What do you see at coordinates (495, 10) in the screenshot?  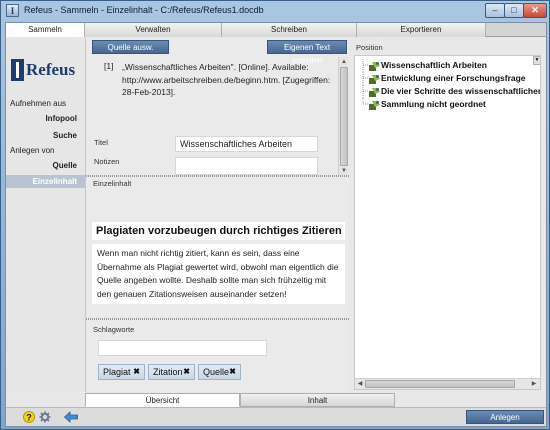 I see `minimize-button: –` at bounding box center [495, 10].